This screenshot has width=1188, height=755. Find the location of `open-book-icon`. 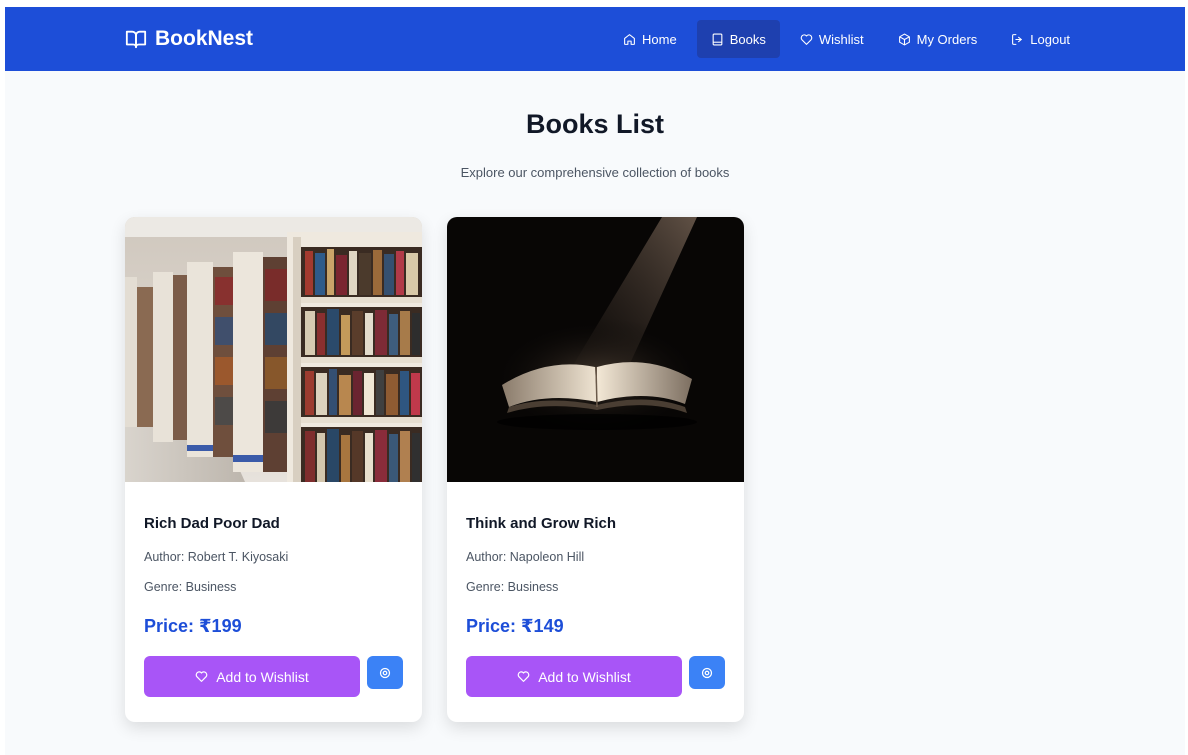

open-book-icon is located at coordinates (136, 39).